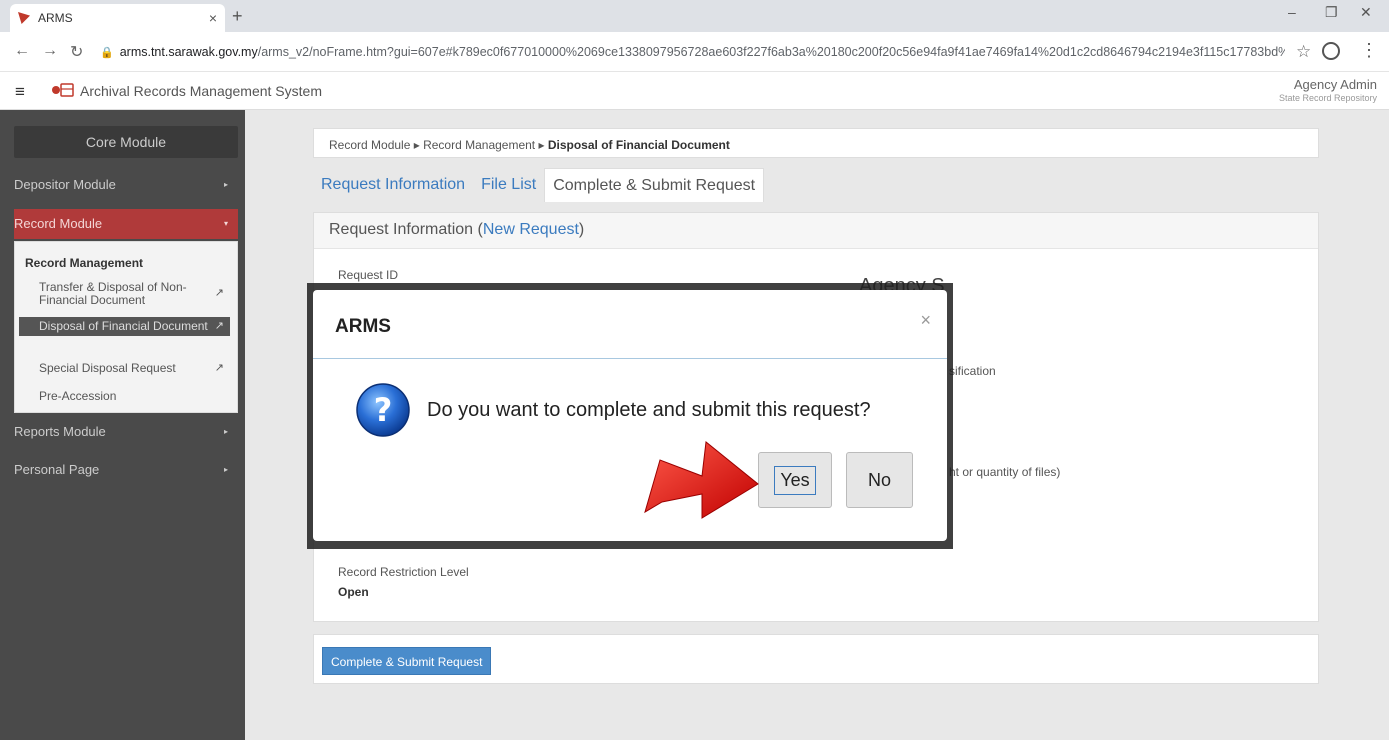  What do you see at coordinates (63, 90) in the screenshot?
I see `app-logo-icon` at bounding box center [63, 90].